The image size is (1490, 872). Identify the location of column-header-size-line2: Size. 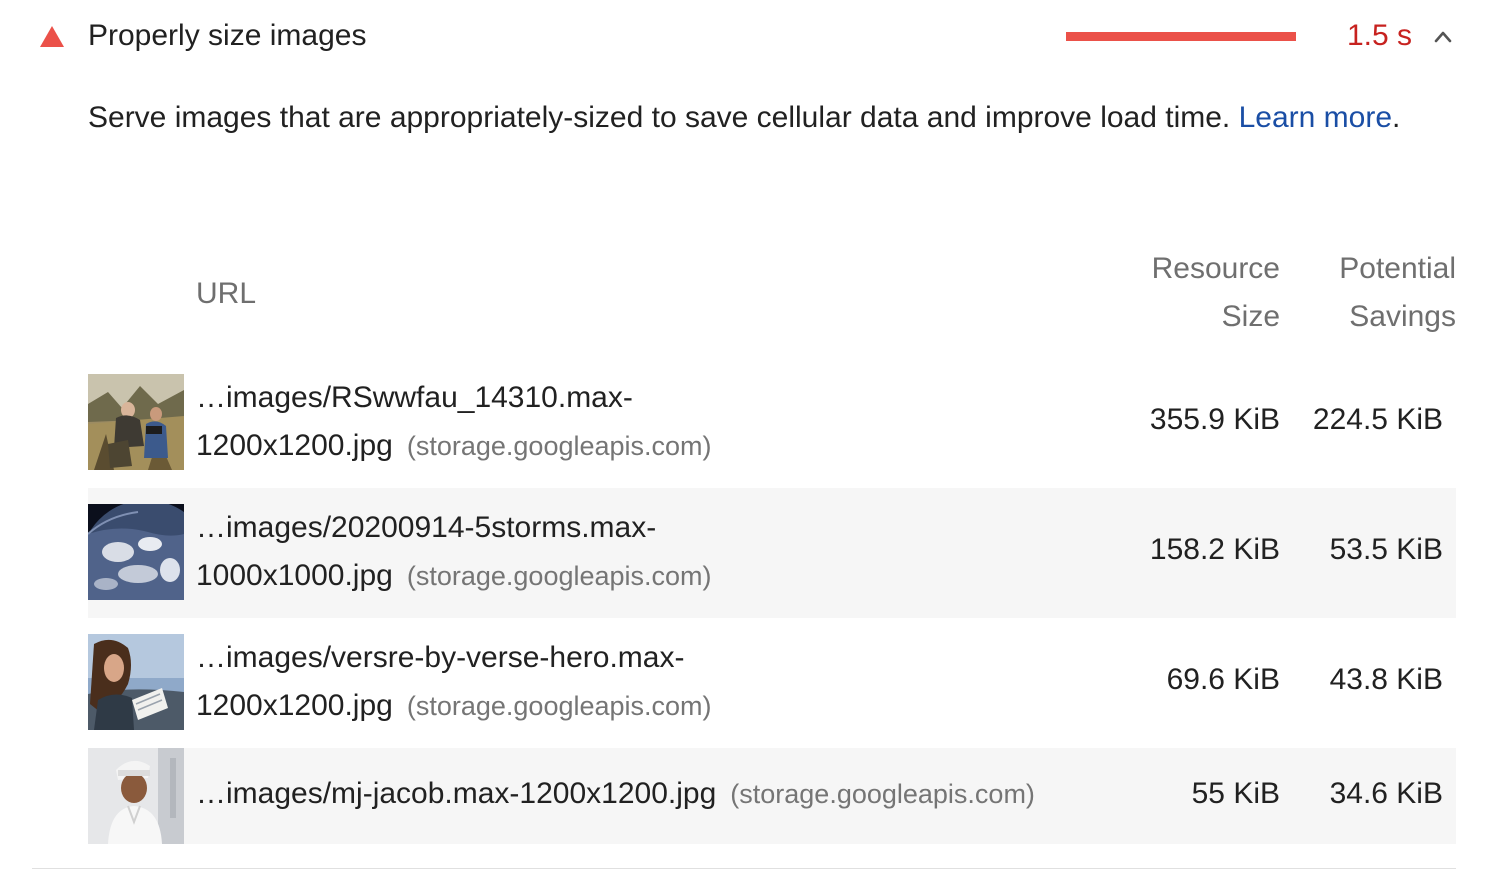
(1250, 316).